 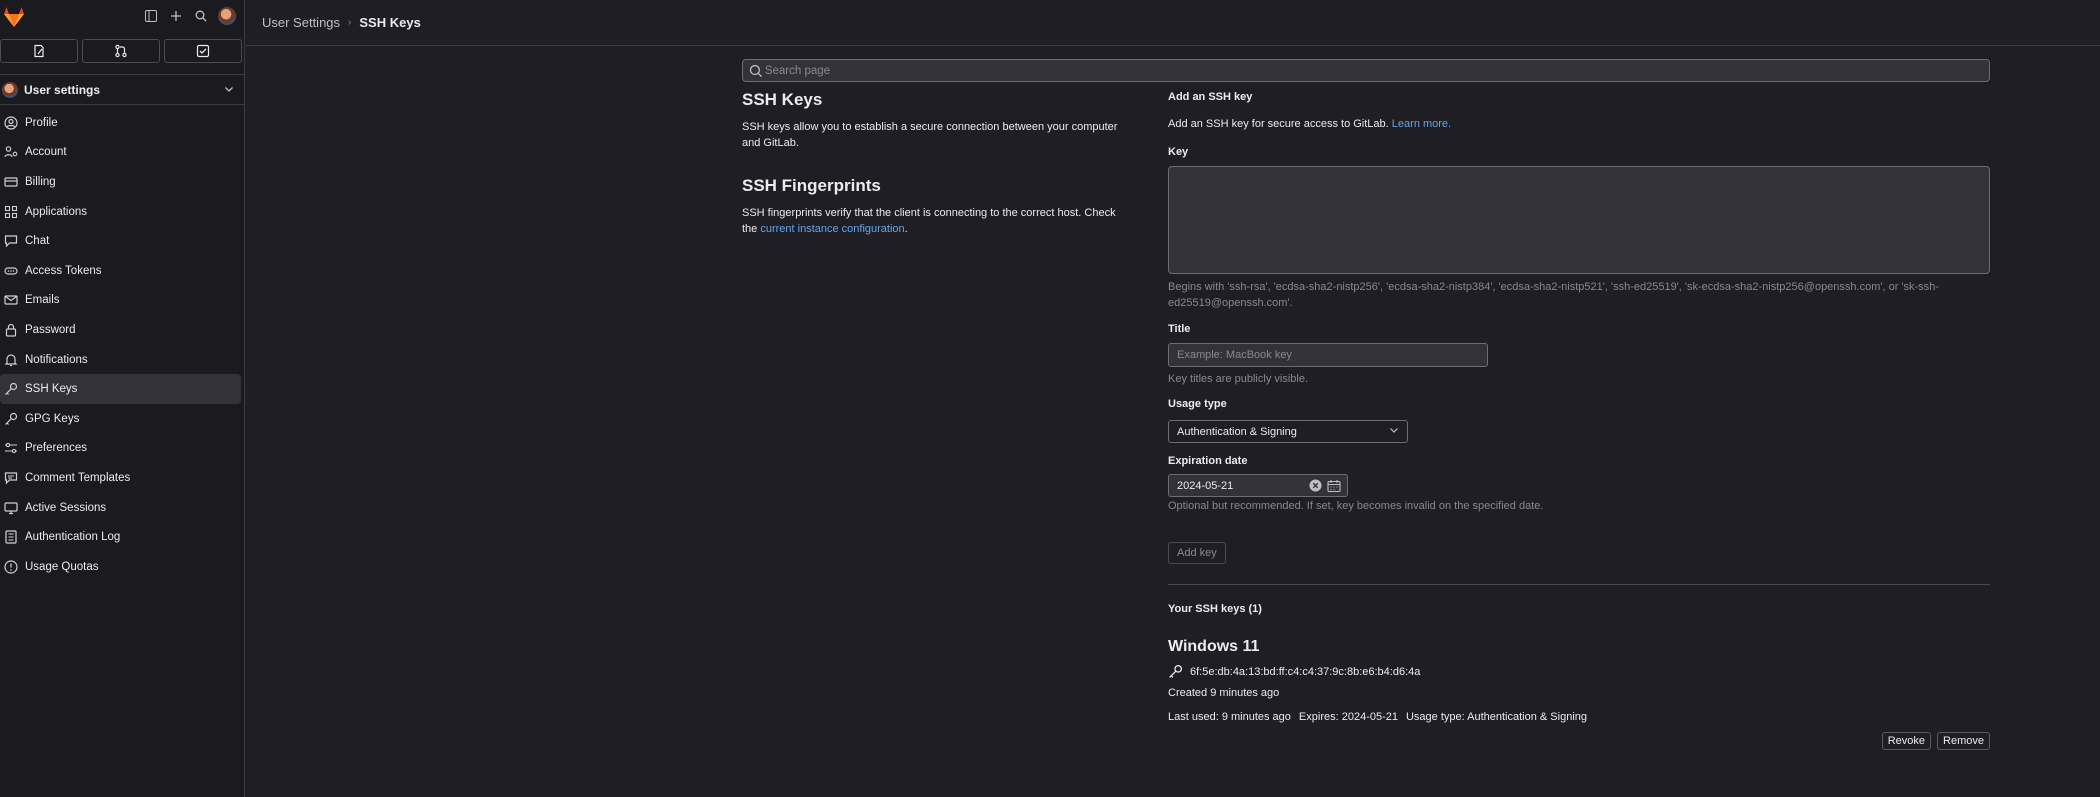 I want to click on merge-request-icon, so click(x=121, y=51).